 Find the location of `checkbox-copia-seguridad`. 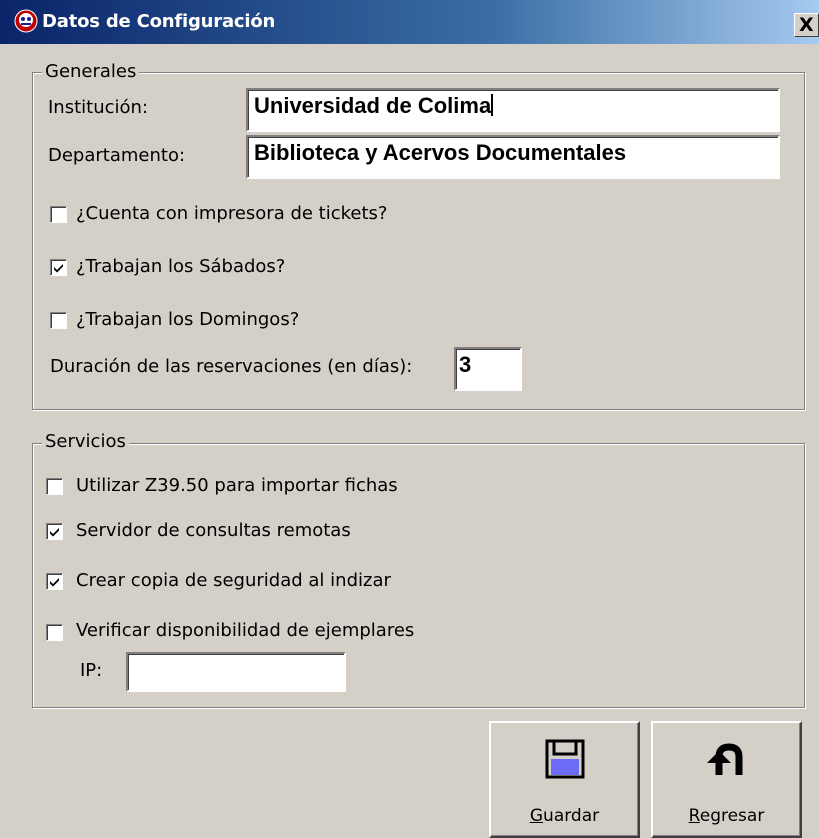

checkbox-copia-seguridad is located at coordinates (54, 581).